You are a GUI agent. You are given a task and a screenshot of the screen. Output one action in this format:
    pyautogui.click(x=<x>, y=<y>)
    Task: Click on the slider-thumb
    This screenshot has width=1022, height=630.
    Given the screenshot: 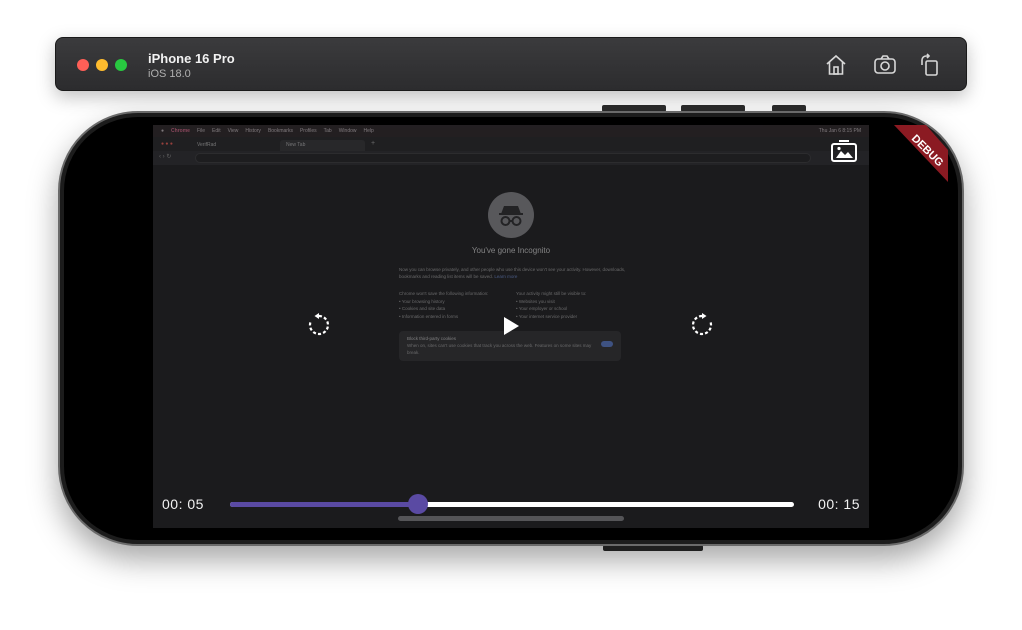 What is the action you would take?
    pyautogui.click(x=417, y=504)
    